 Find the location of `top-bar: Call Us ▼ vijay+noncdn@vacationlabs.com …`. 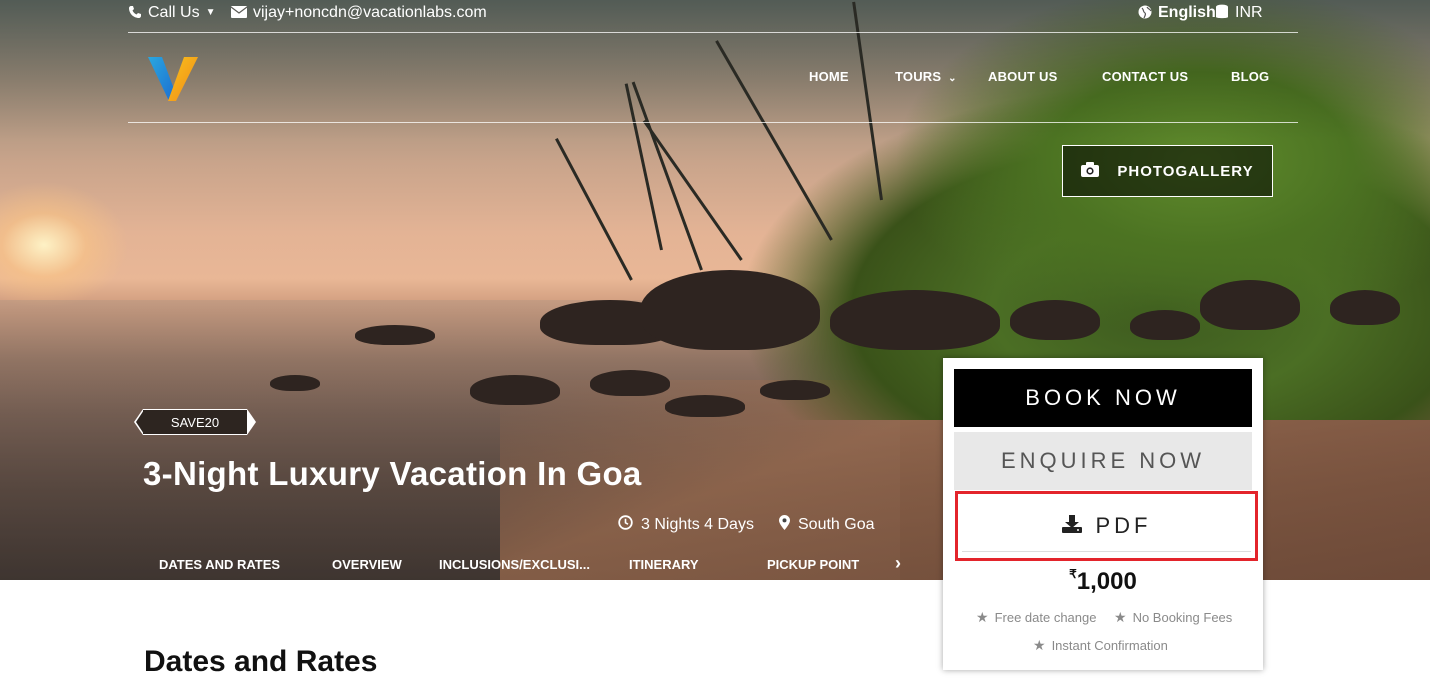

top-bar: Call Us ▼ vijay+noncdn@vacationlabs.com … is located at coordinates (713, 16).